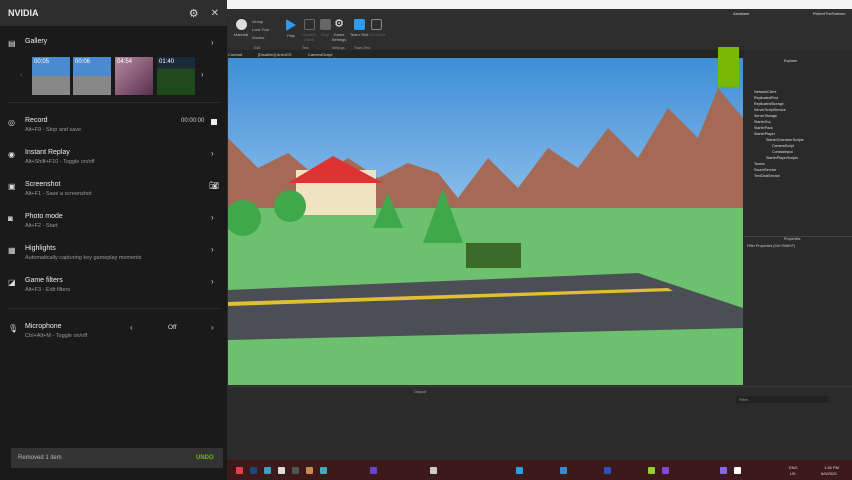 This screenshot has height=480, width=852. Describe the element at coordinates (829, 473) in the screenshot. I see `clock-date: 6/9/2025` at that location.